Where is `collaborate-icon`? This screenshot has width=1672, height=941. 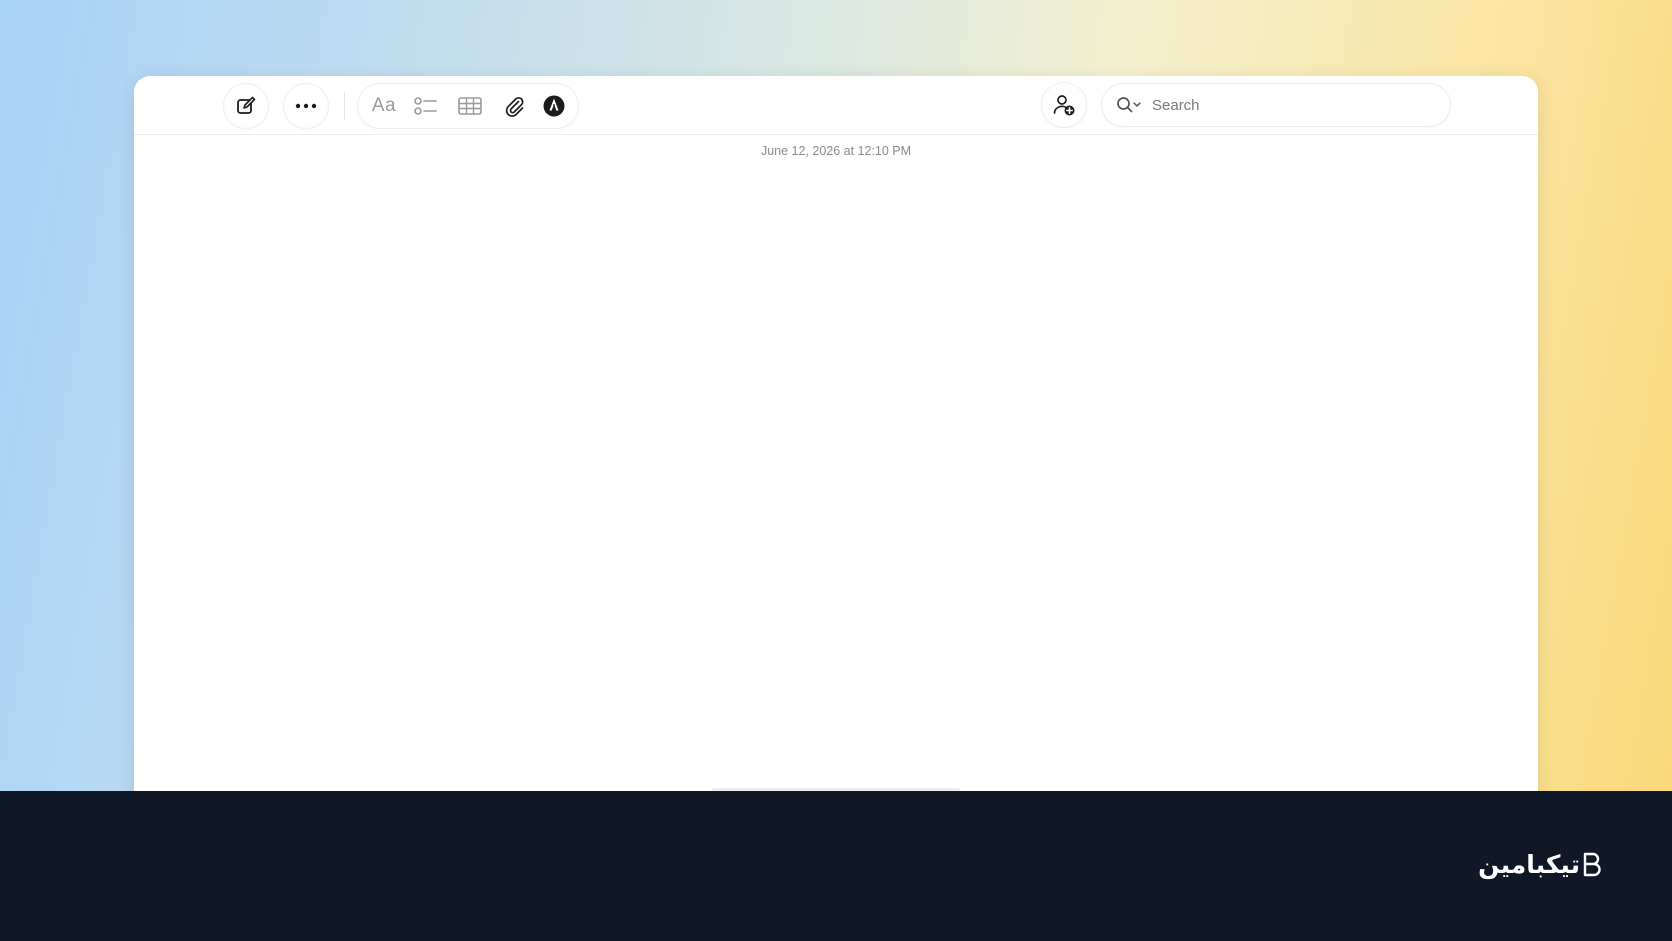
collaborate-icon is located at coordinates (1064, 105).